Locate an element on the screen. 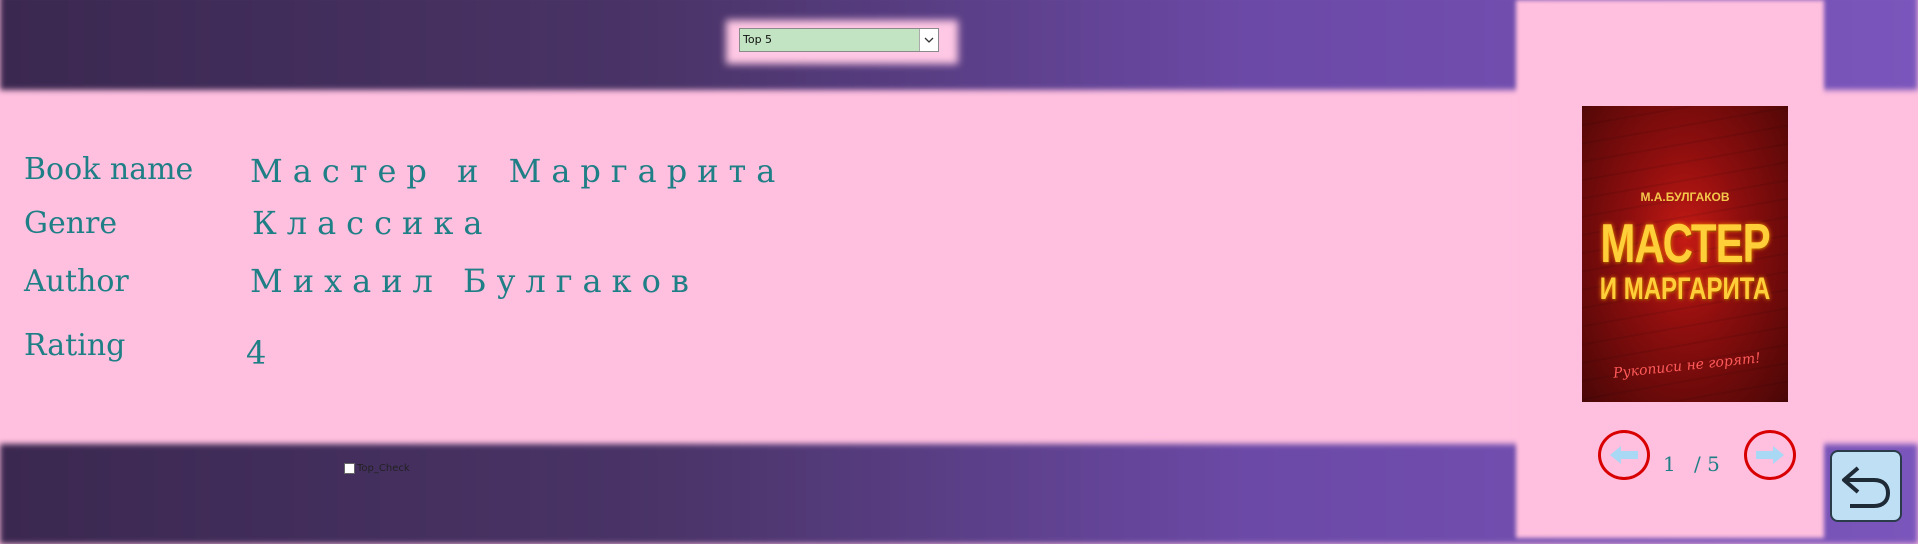  genre-value: Классика is located at coordinates (372, 223).